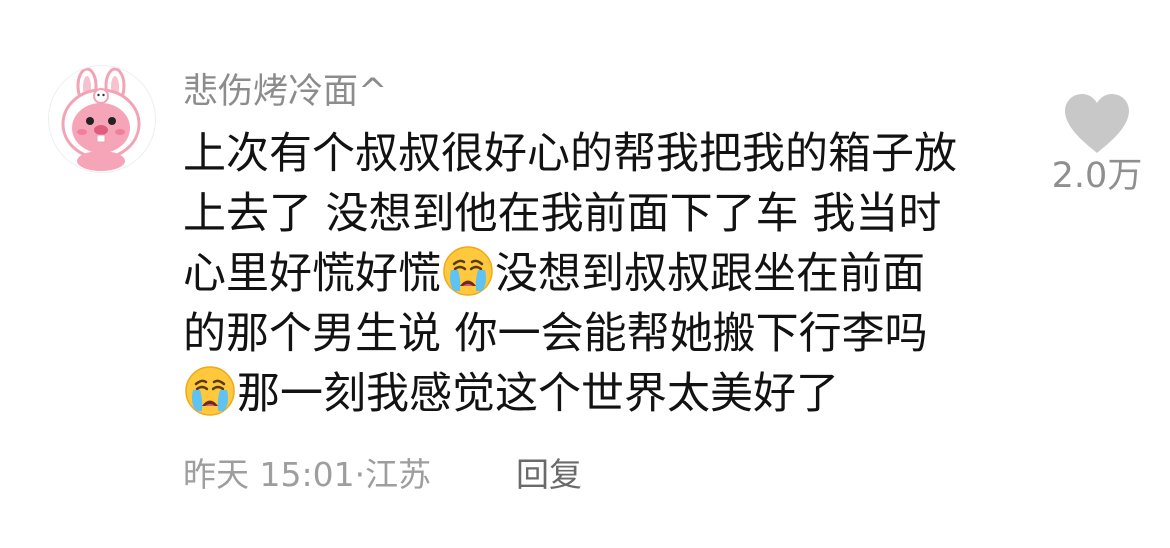  What do you see at coordinates (285, 92) in the screenshot?
I see `username: 悲伤烤冷面^` at bounding box center [285, 92].